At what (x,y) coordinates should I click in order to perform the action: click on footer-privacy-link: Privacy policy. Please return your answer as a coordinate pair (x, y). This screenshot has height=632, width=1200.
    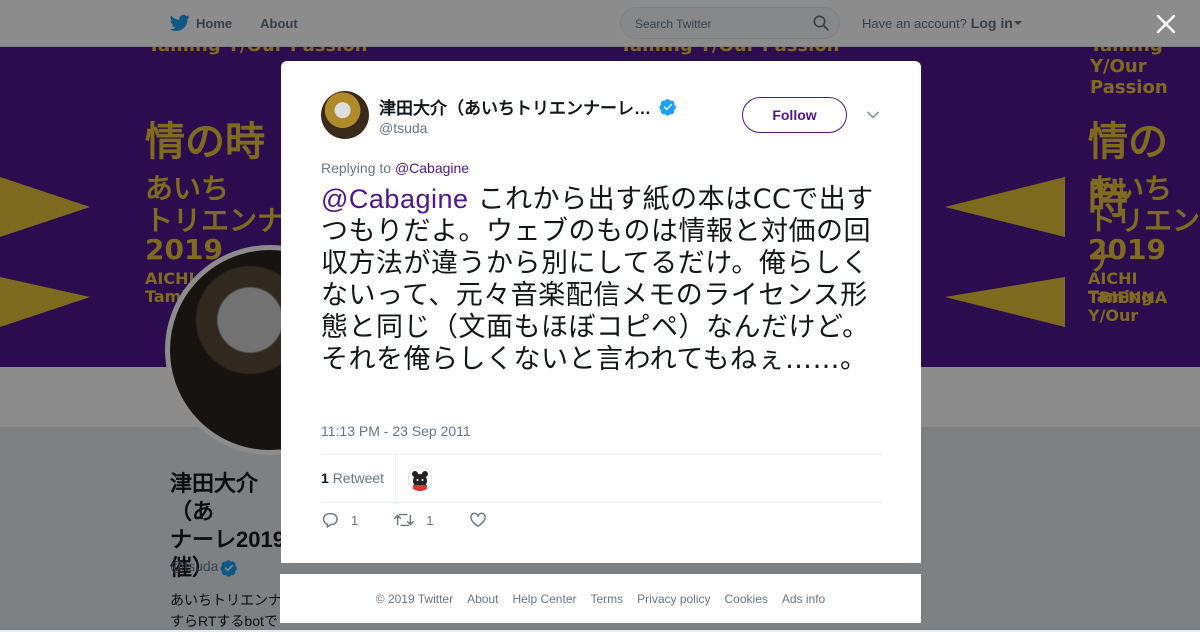
    Looking at the image, I should click on (673, 599).